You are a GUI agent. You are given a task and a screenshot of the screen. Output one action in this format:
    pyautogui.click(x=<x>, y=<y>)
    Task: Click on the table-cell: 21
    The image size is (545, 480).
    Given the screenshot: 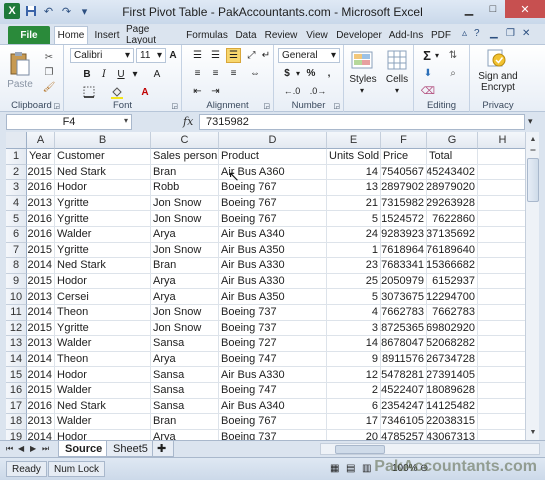 What is the action you would take?
    pyautogui.click(x=354, y=203)
    